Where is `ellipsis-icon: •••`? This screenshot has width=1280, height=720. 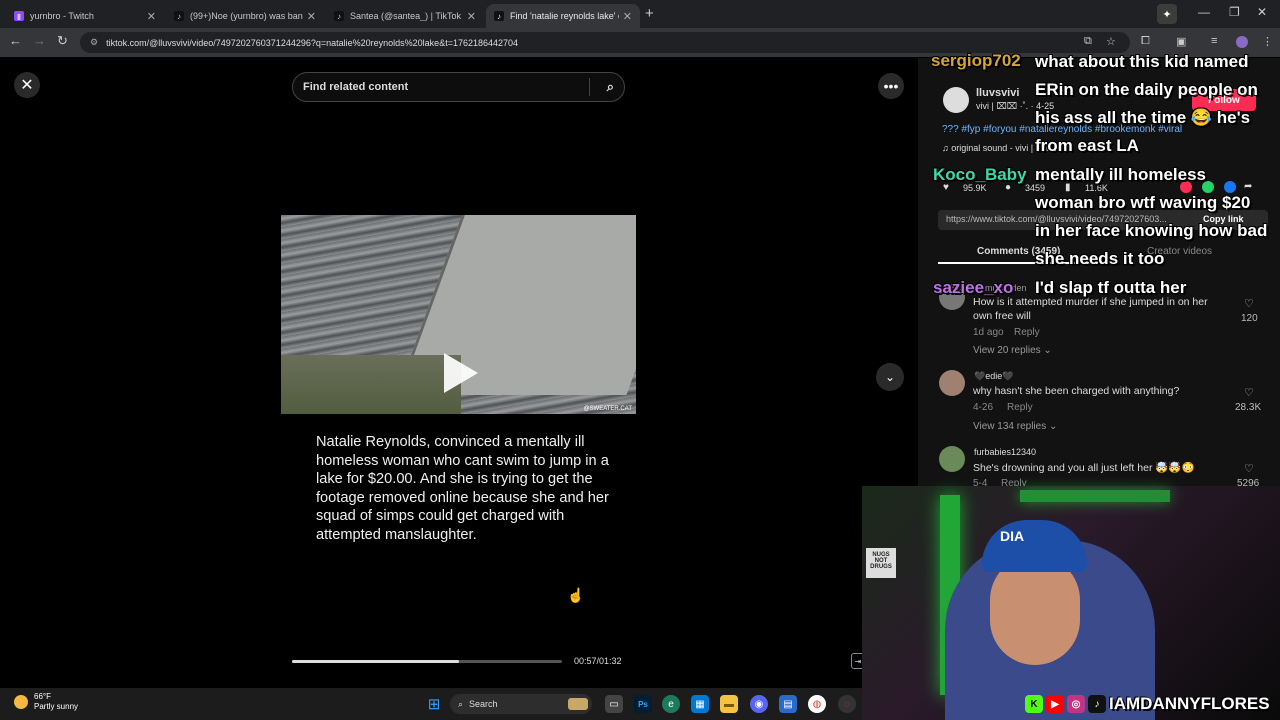
ellipsis-icon: ••• is located at coordinates (891, 86).